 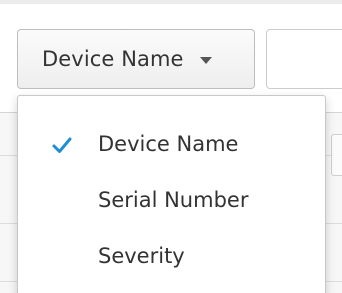 I want to click on menu-item-label: Device Name, so click(x=168, y=144).